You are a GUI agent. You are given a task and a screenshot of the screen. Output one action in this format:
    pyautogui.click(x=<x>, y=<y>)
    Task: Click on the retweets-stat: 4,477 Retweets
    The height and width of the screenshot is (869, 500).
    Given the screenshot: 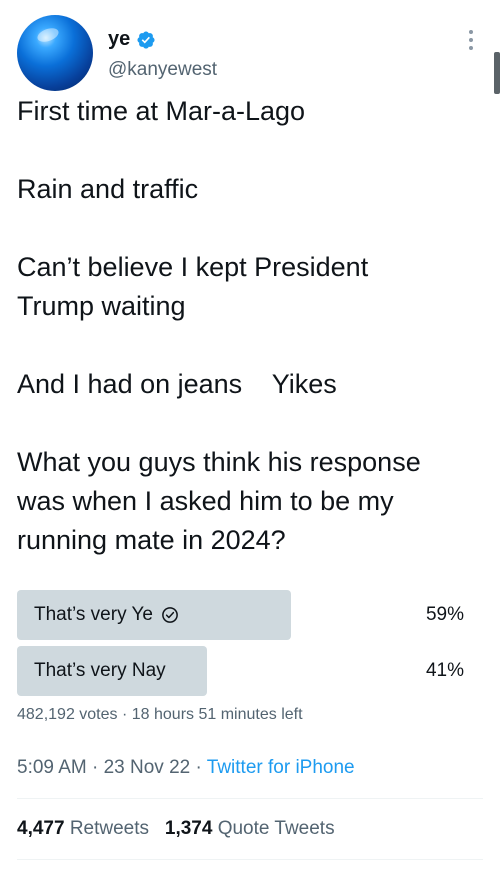 What is the action you would take?
    pyautogui.click(x=83, y=828)
    